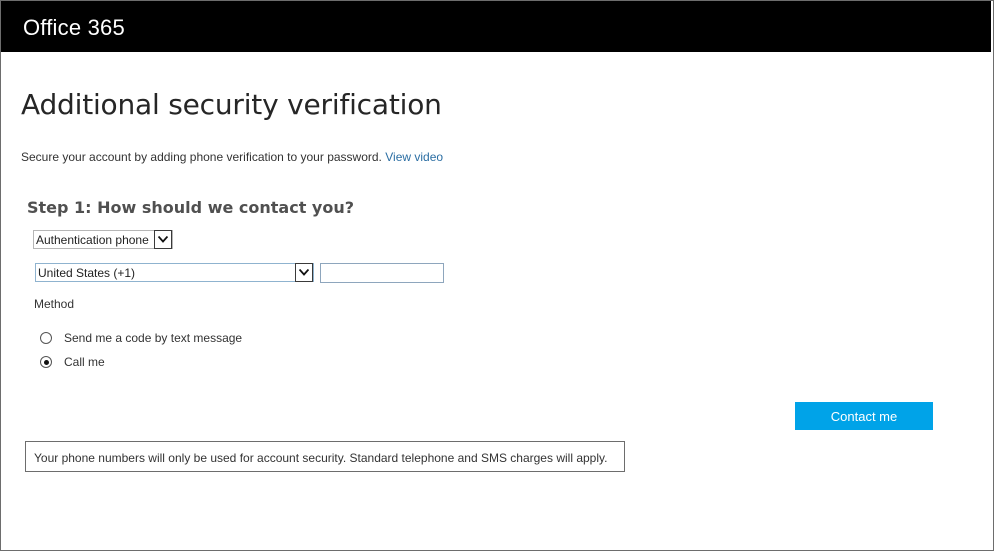 This screenshot has height=551, width=994. I want to click on step-title: Step 1: How should we contact you?, so click(190, 207).